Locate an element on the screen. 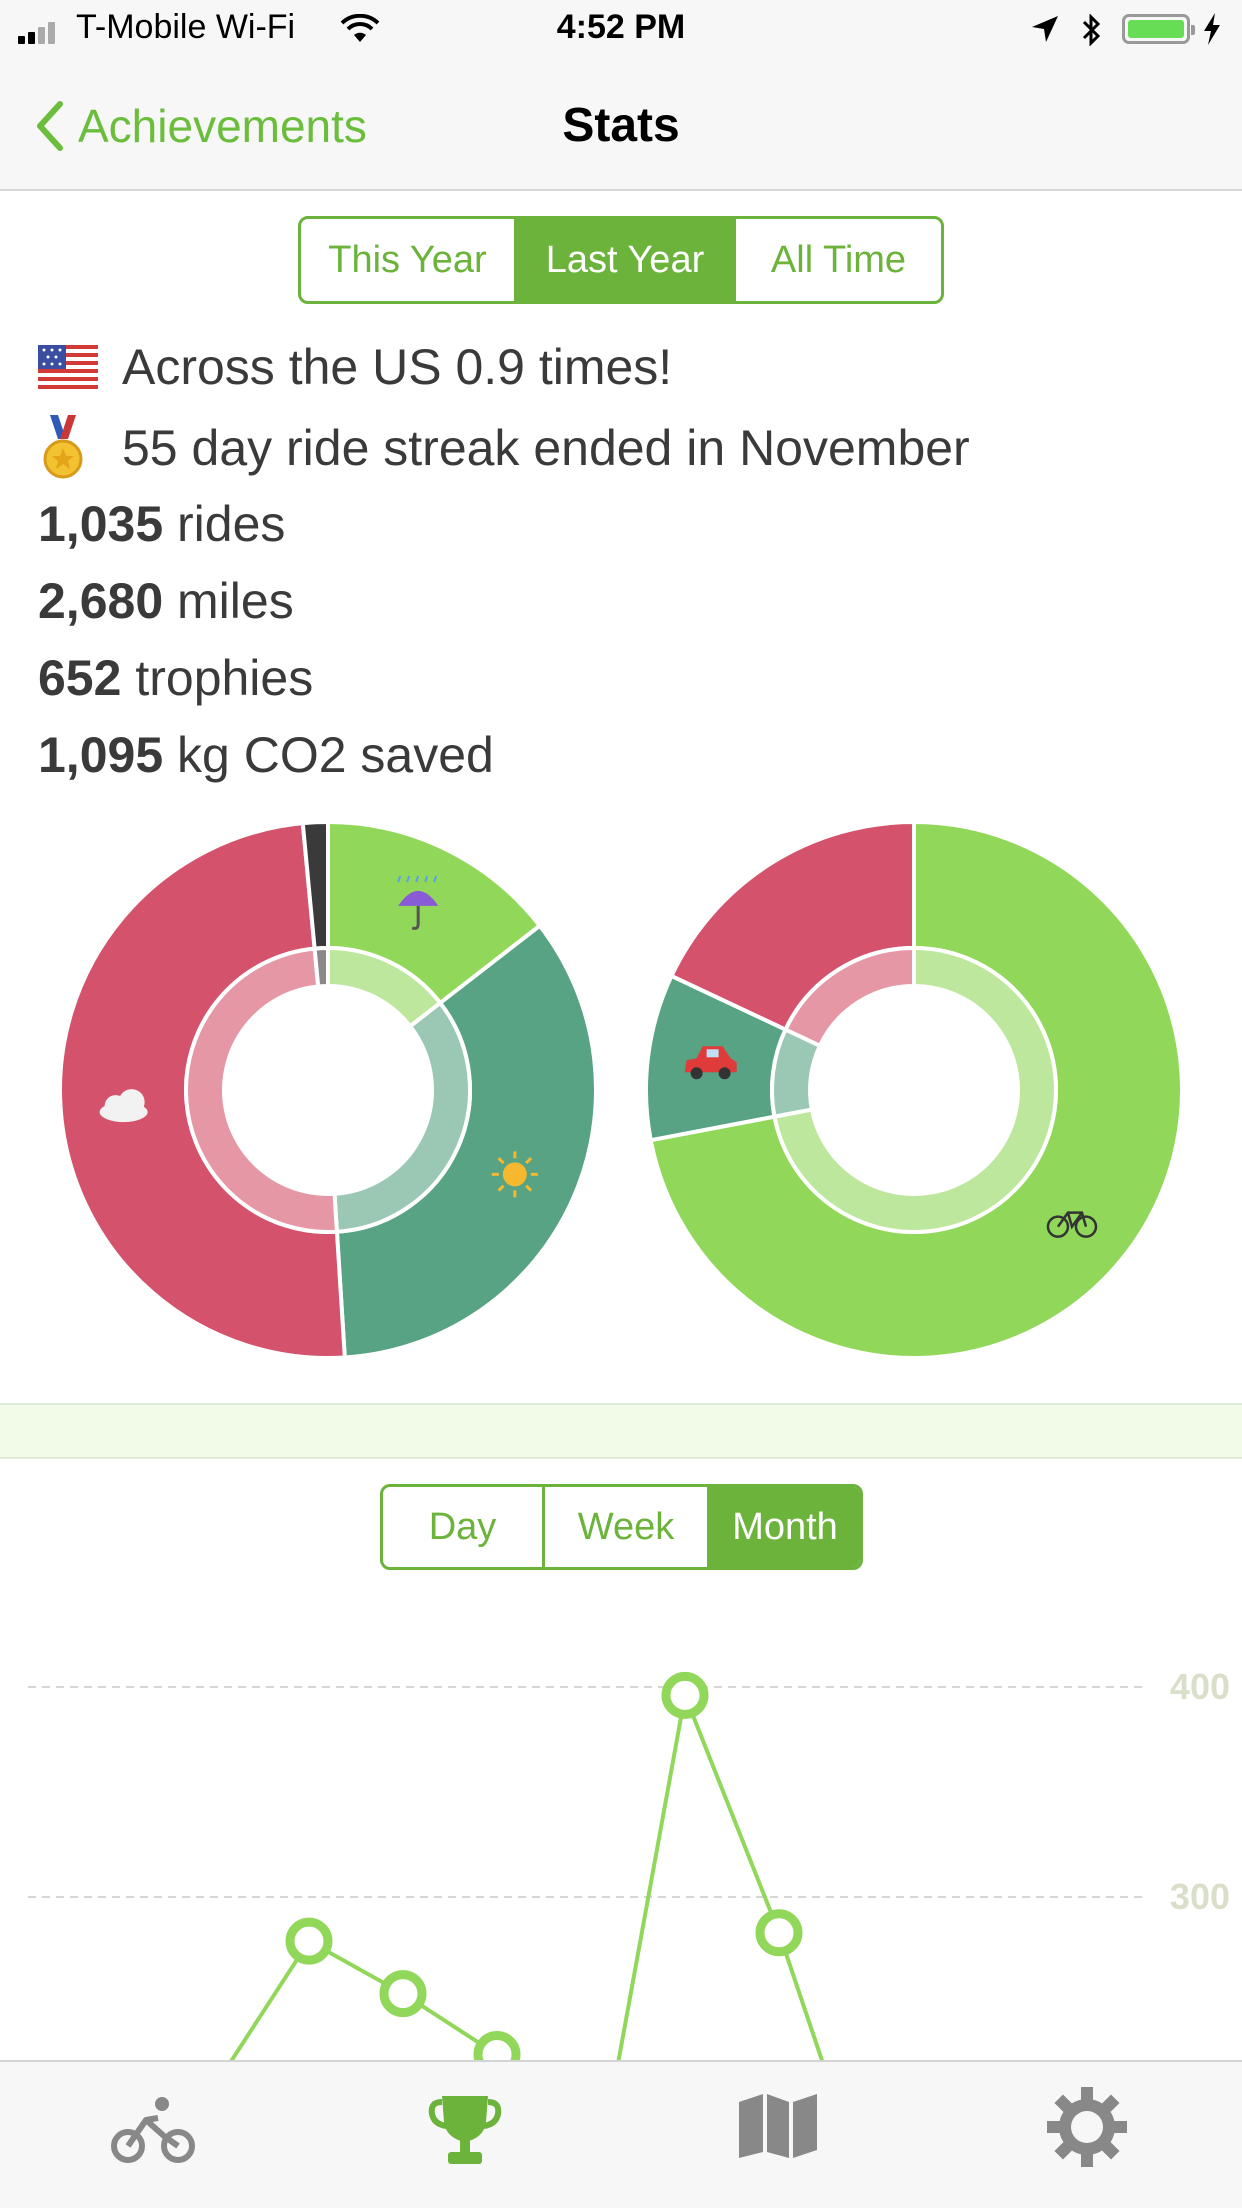 This screenshot has height=2208, width=1242. segment-day: Day is located at coordinates (464, 1527).